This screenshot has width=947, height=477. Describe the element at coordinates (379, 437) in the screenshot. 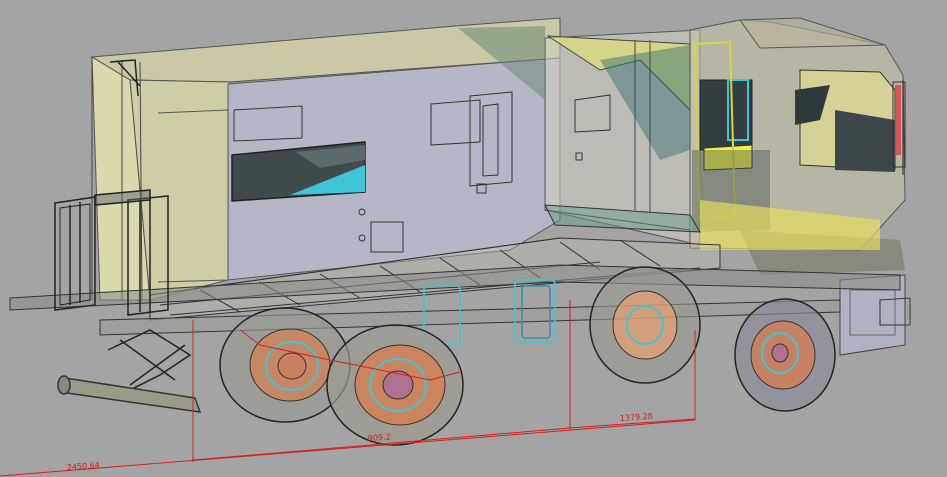

I see `dimension-middle-span: 909.2` at that location.